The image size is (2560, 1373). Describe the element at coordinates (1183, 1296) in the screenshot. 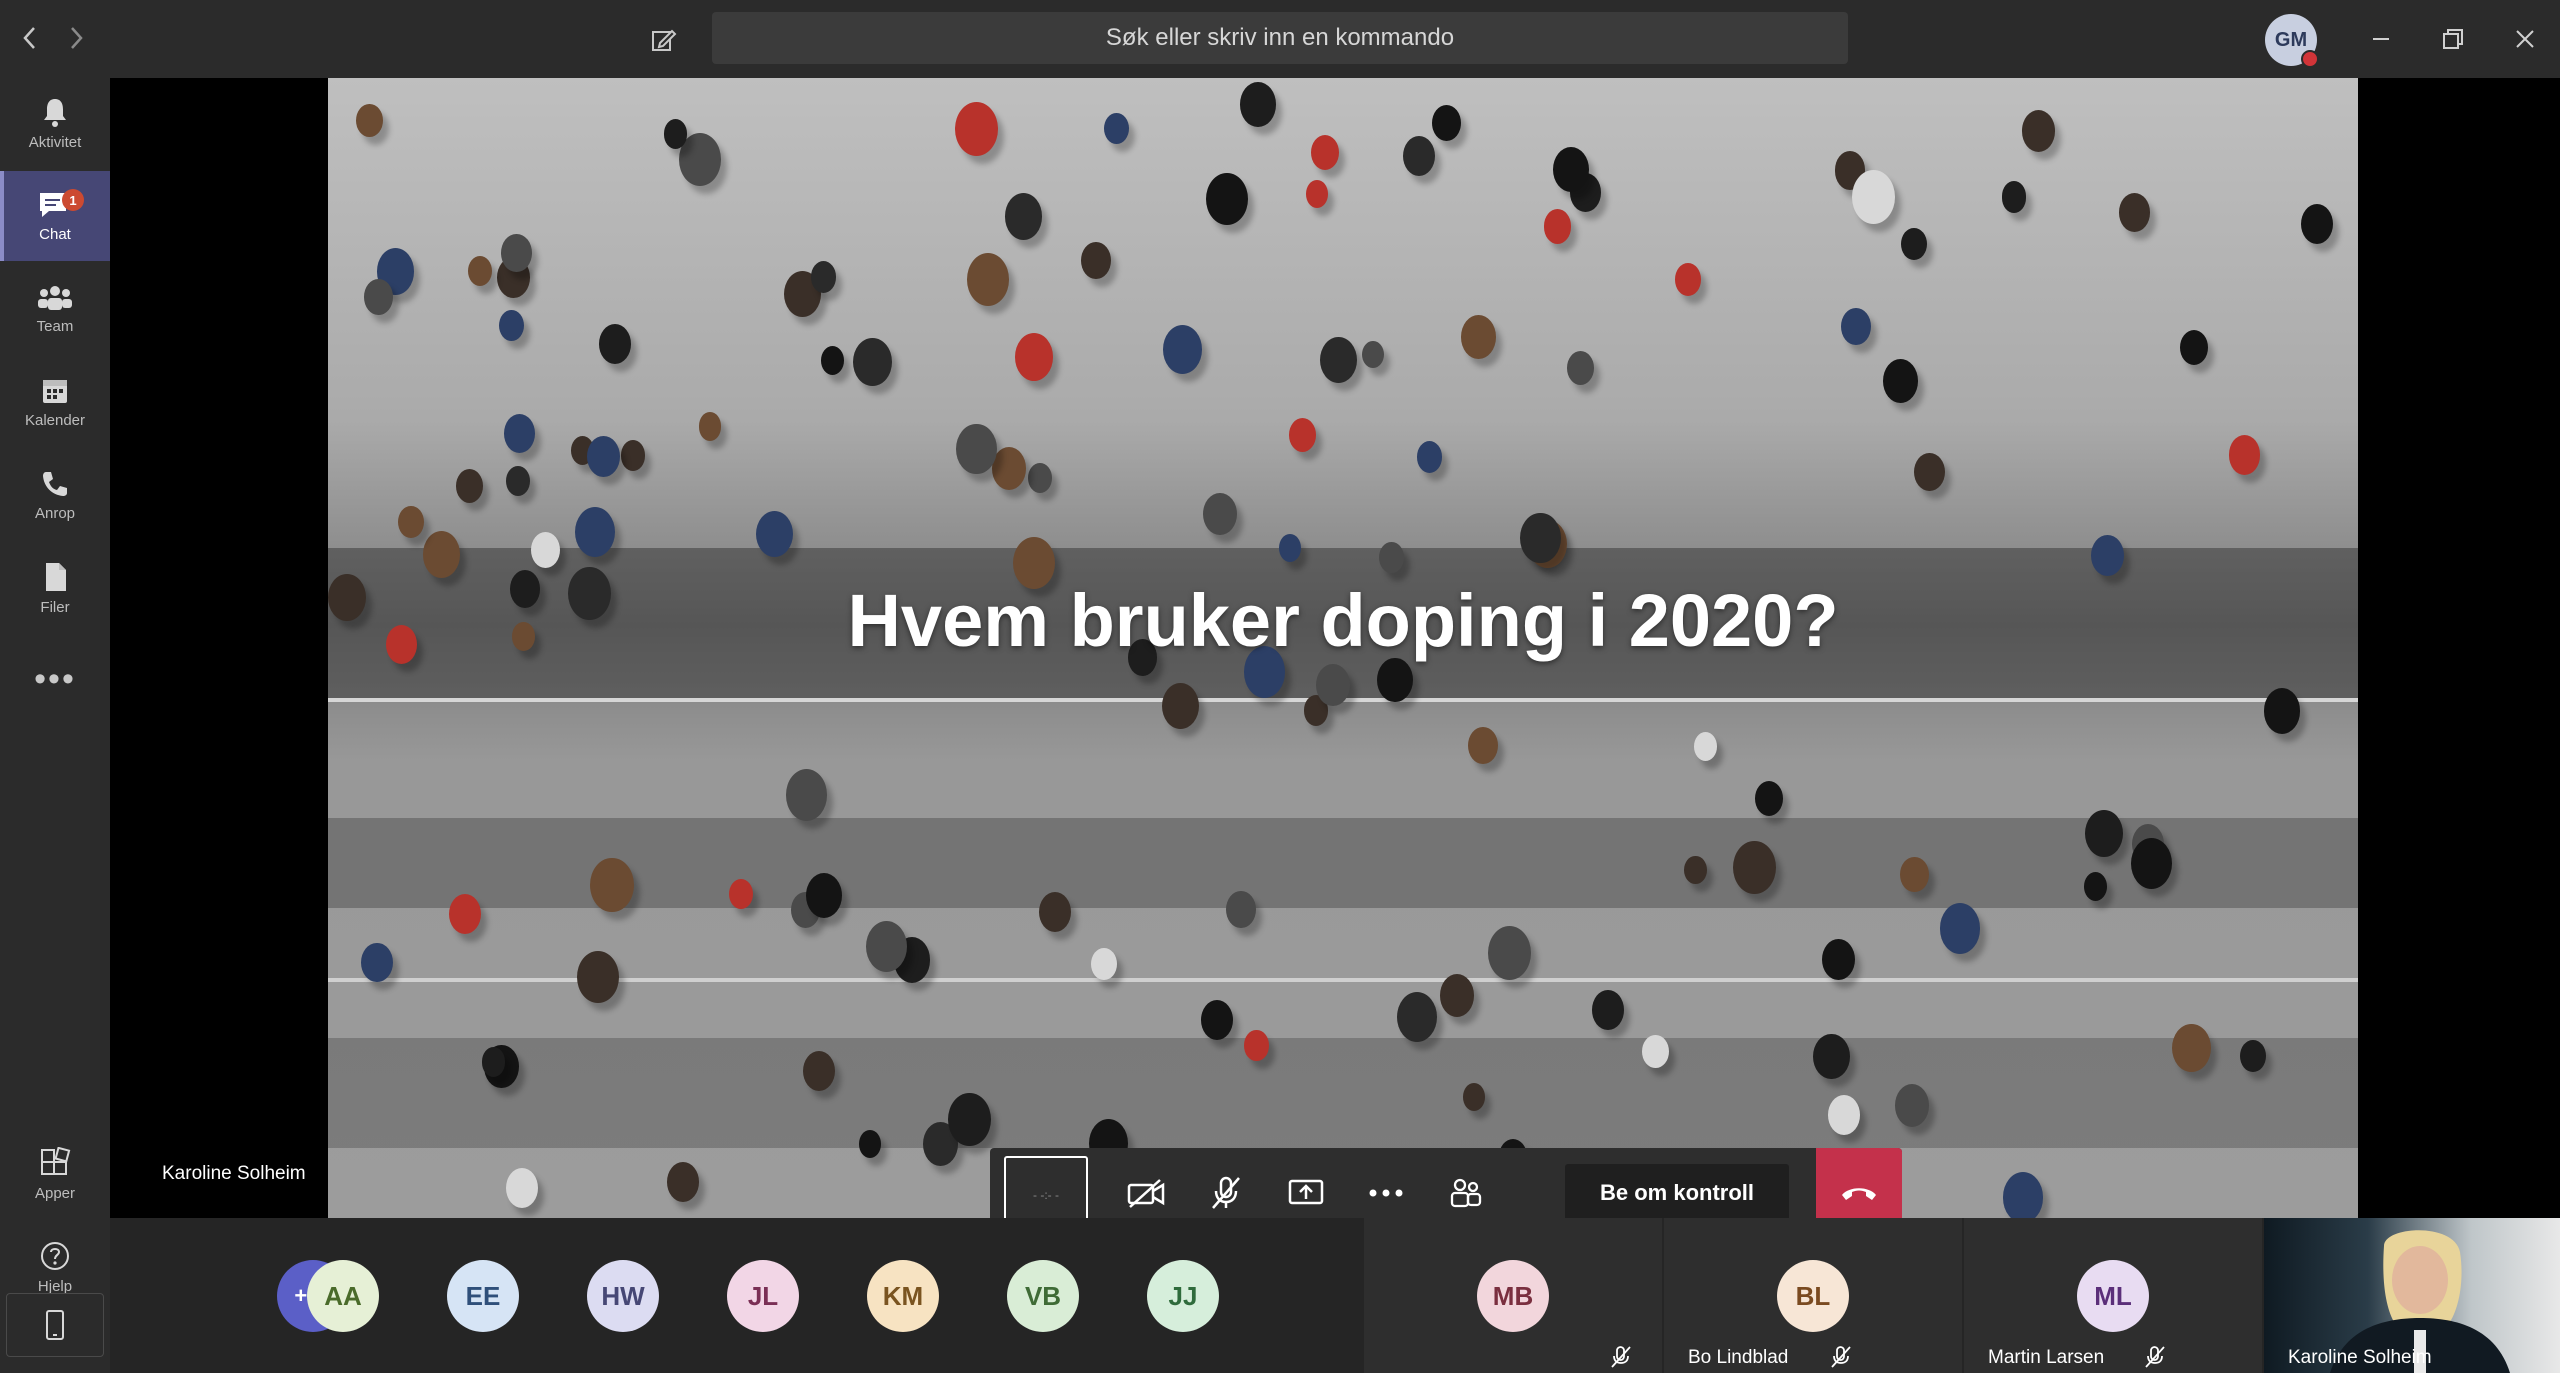

I see `participant-avatar: JJ` at that location.